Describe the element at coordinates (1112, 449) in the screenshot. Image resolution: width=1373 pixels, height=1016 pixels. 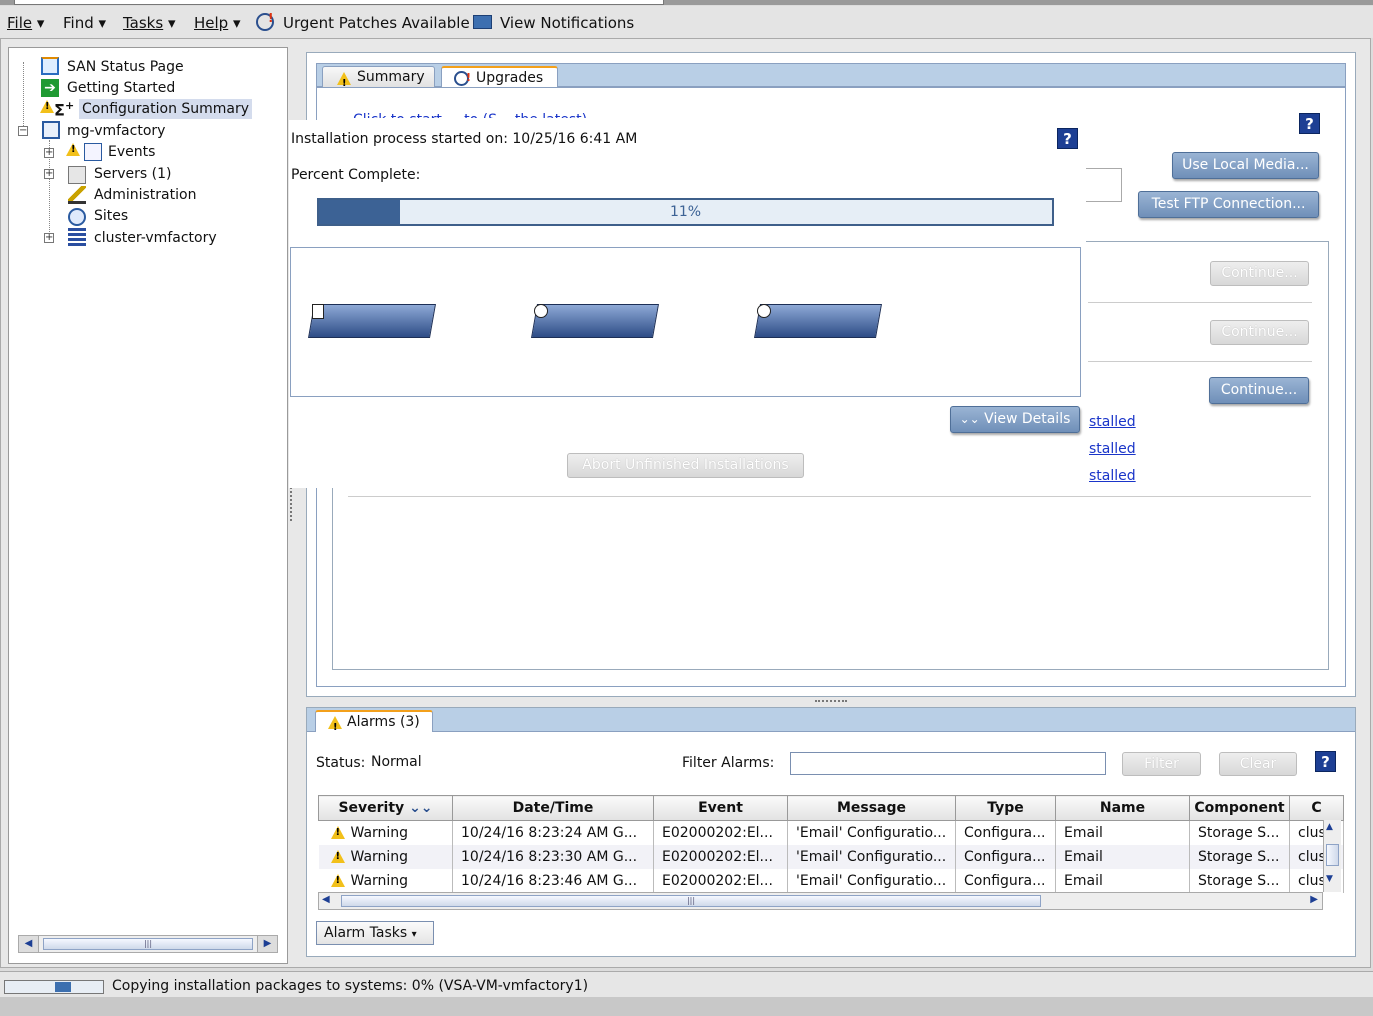
I see `installed-link-2: stalled` at that location.